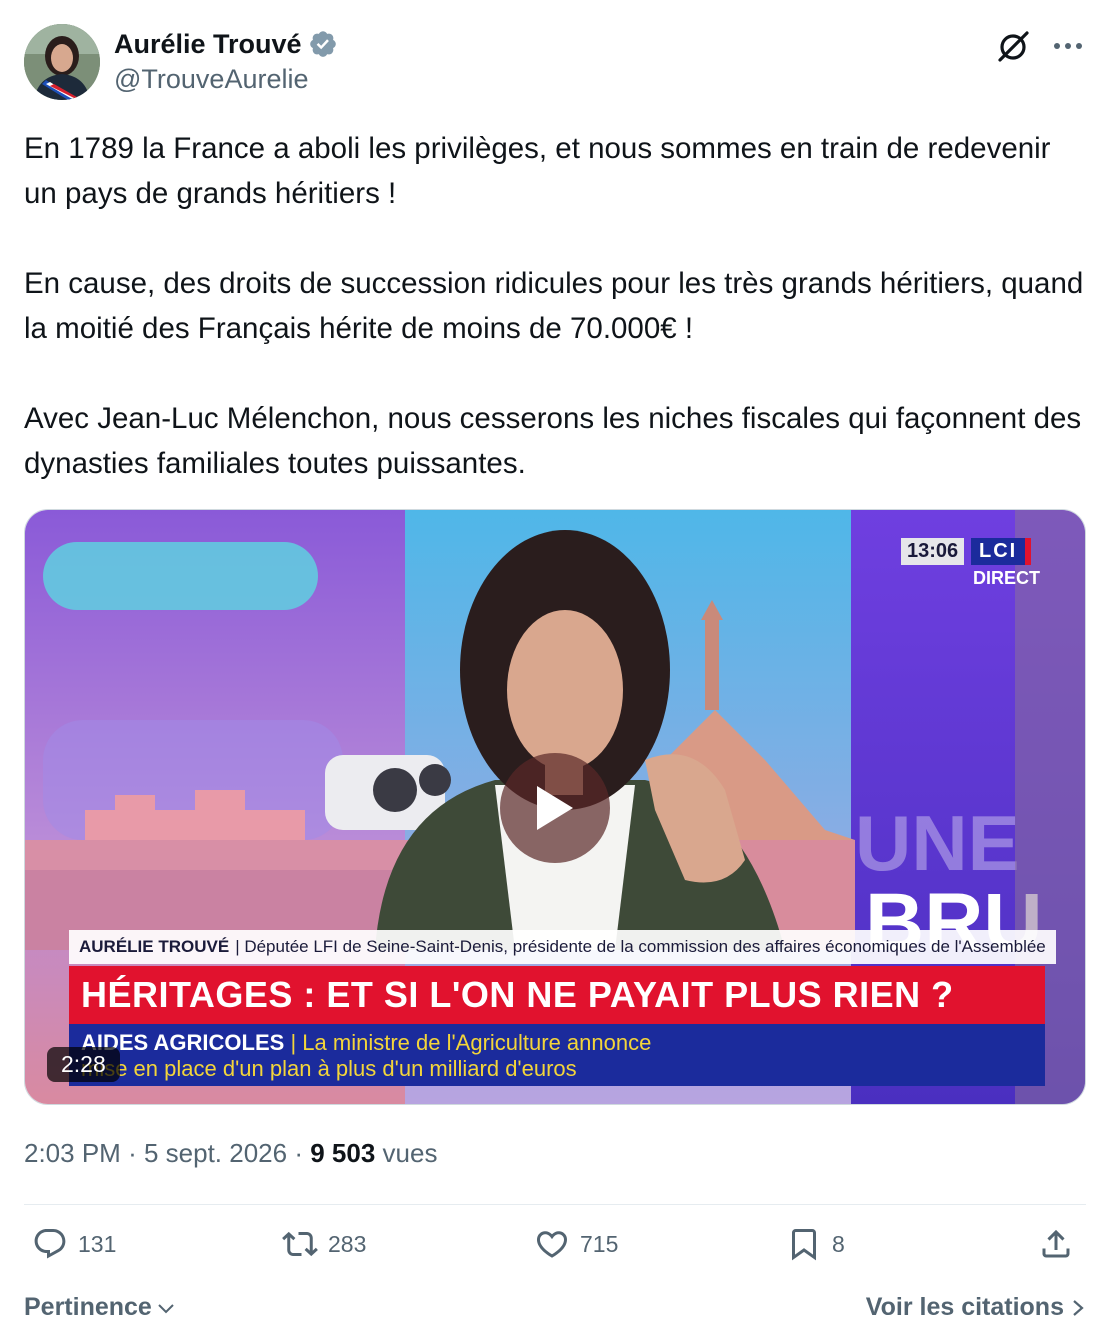  What do you see at coordinates (226, 79) in the screenshot?
I see `author-handle: @TrouveAurelie` at bounding box center [226, 79].